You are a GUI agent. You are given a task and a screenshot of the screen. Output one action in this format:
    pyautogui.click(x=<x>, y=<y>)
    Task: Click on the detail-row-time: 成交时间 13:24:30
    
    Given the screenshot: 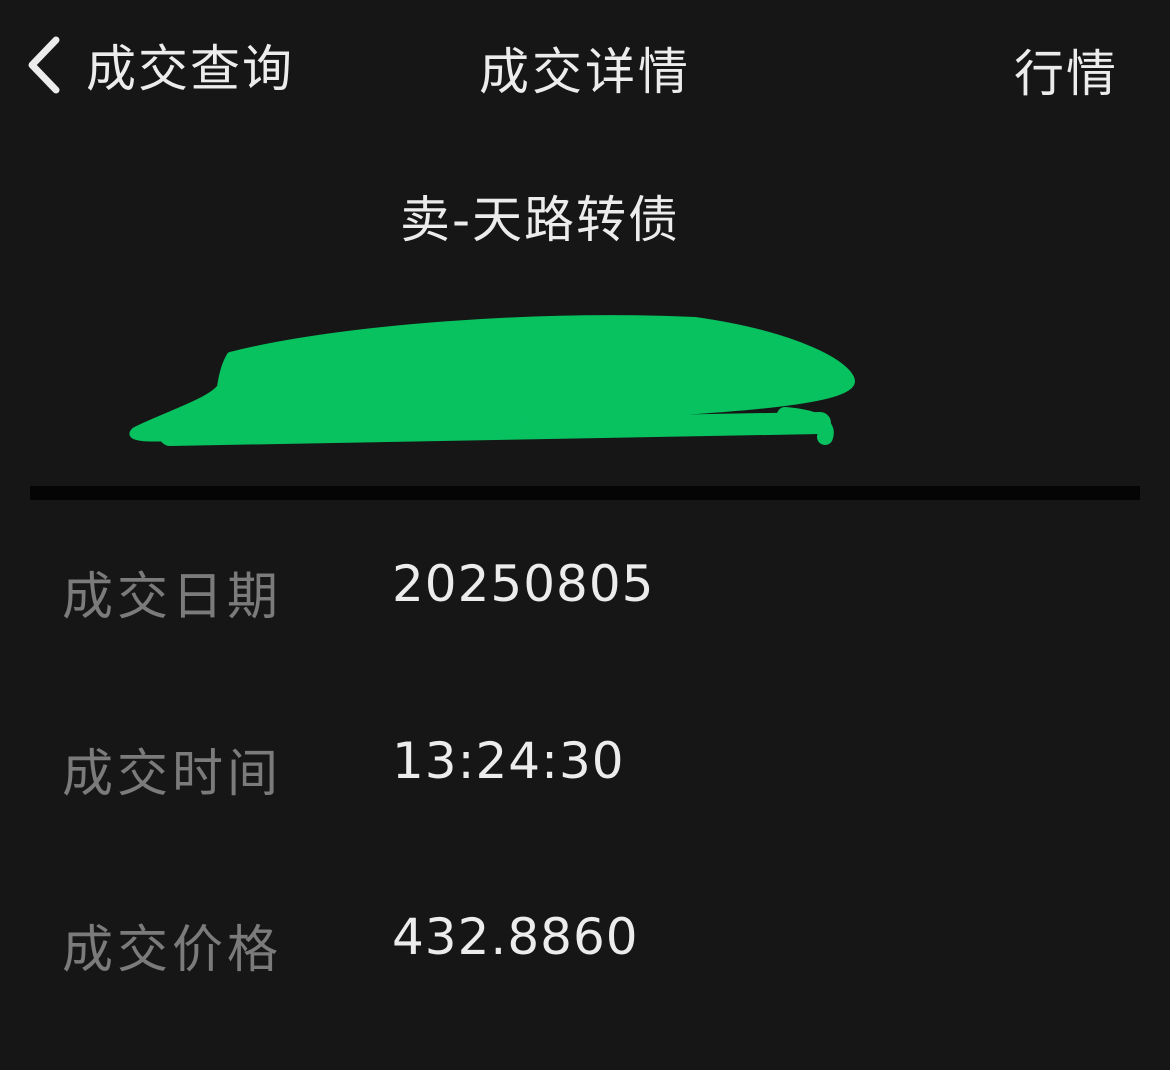 What is the action you would take?
    pyautogui.click(x=585, y=782)
    